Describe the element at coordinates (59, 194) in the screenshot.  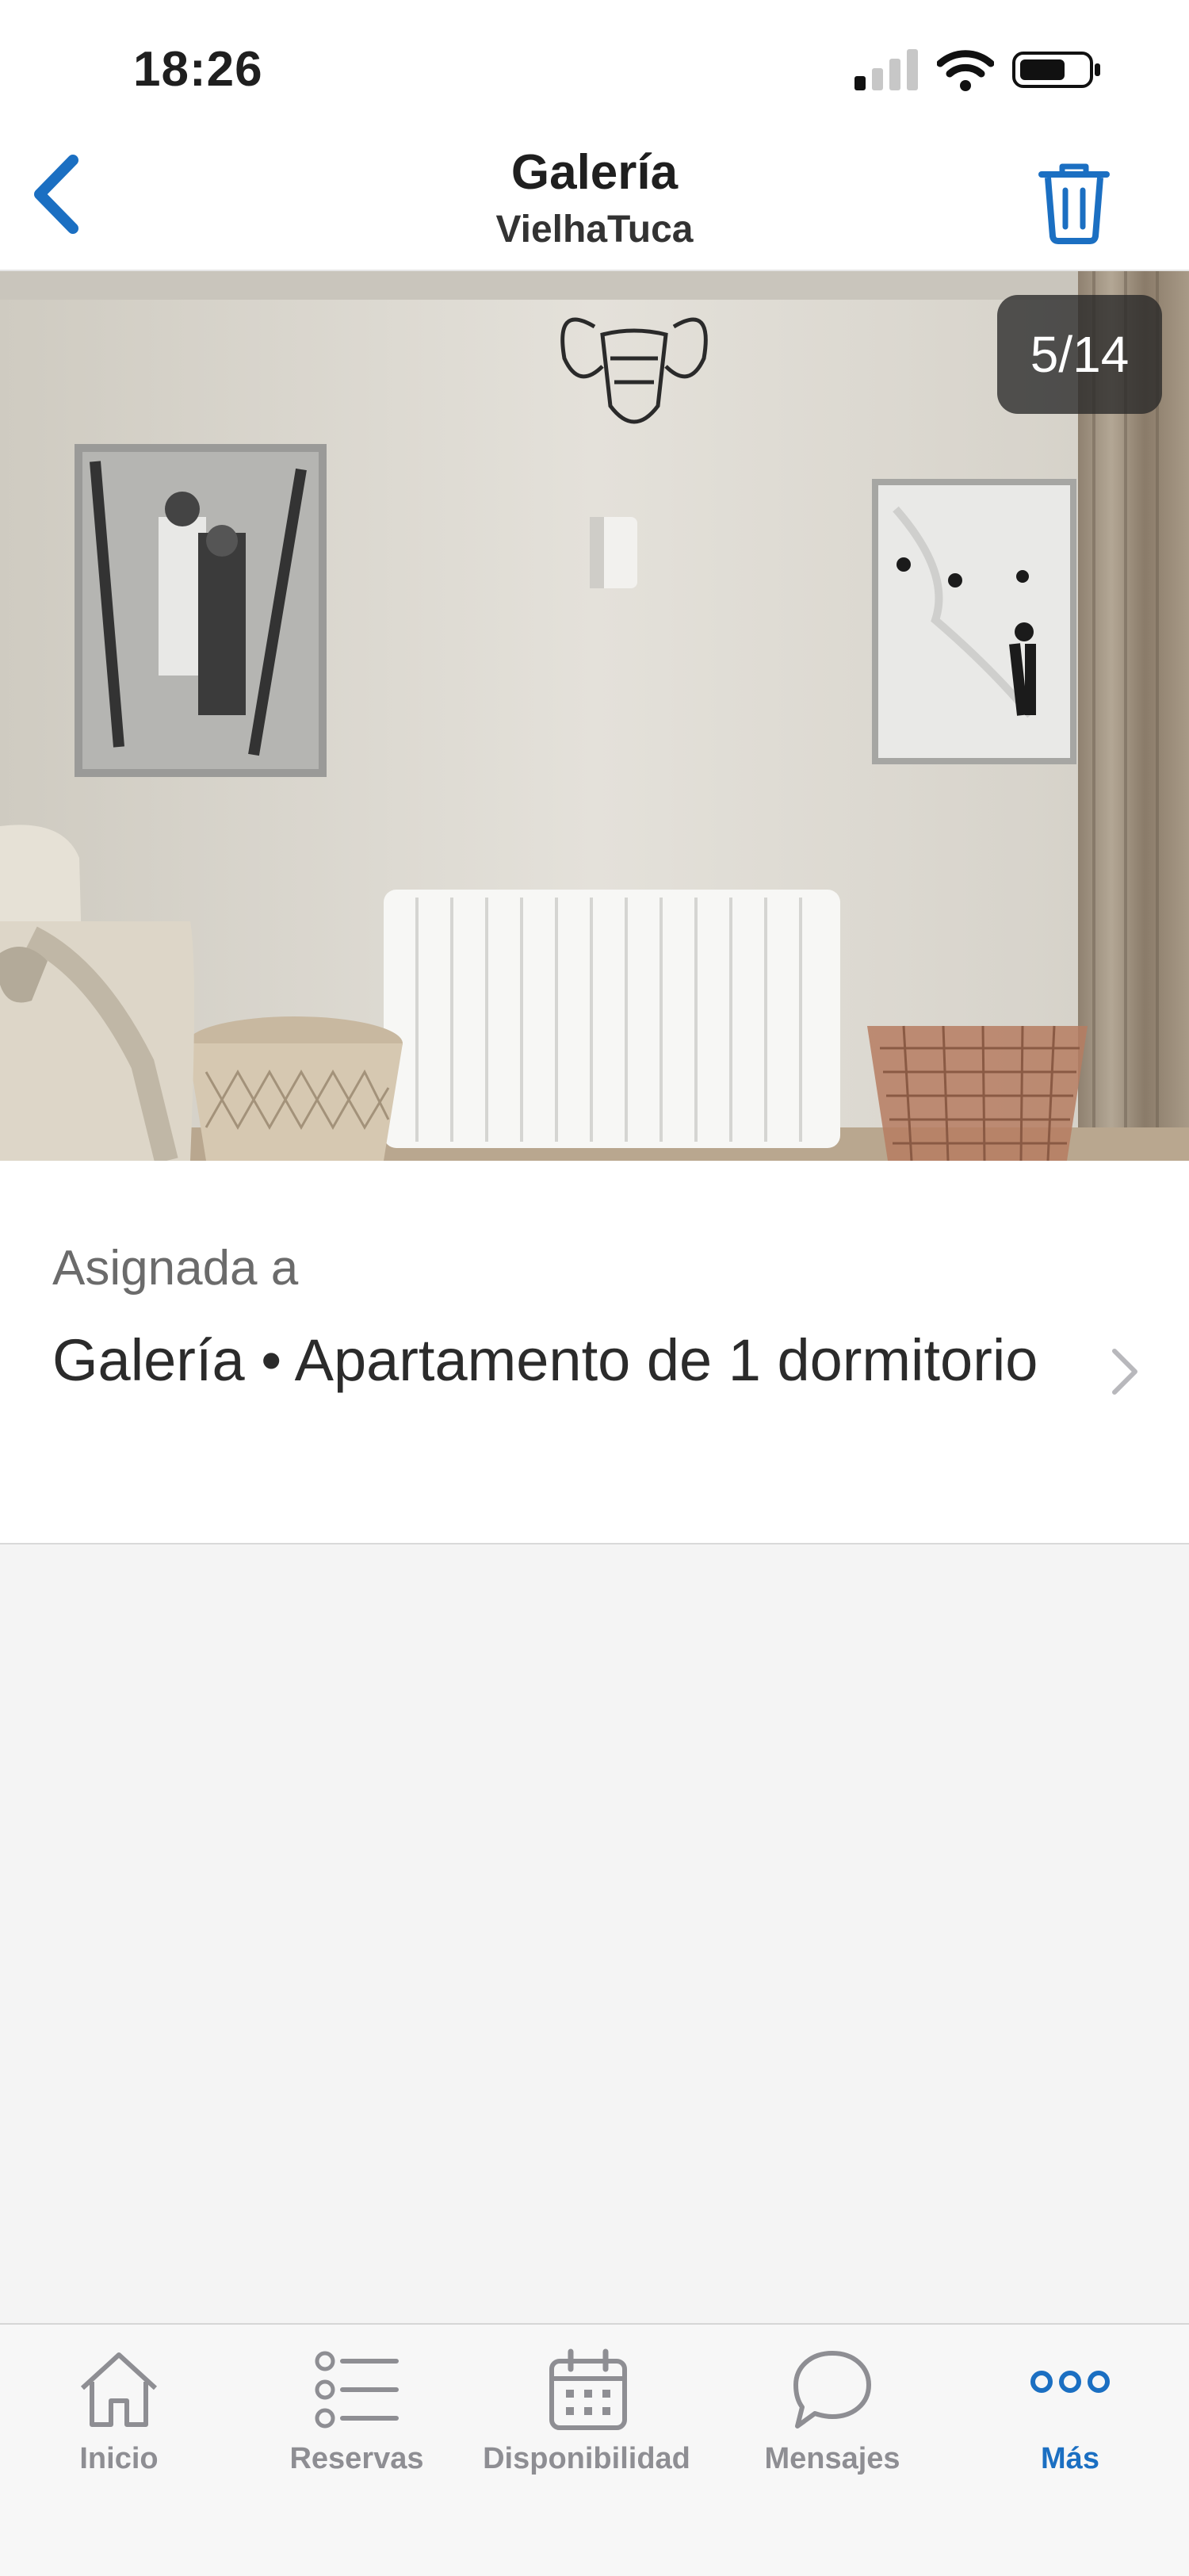
I see `back-chevron-icon` at that location.